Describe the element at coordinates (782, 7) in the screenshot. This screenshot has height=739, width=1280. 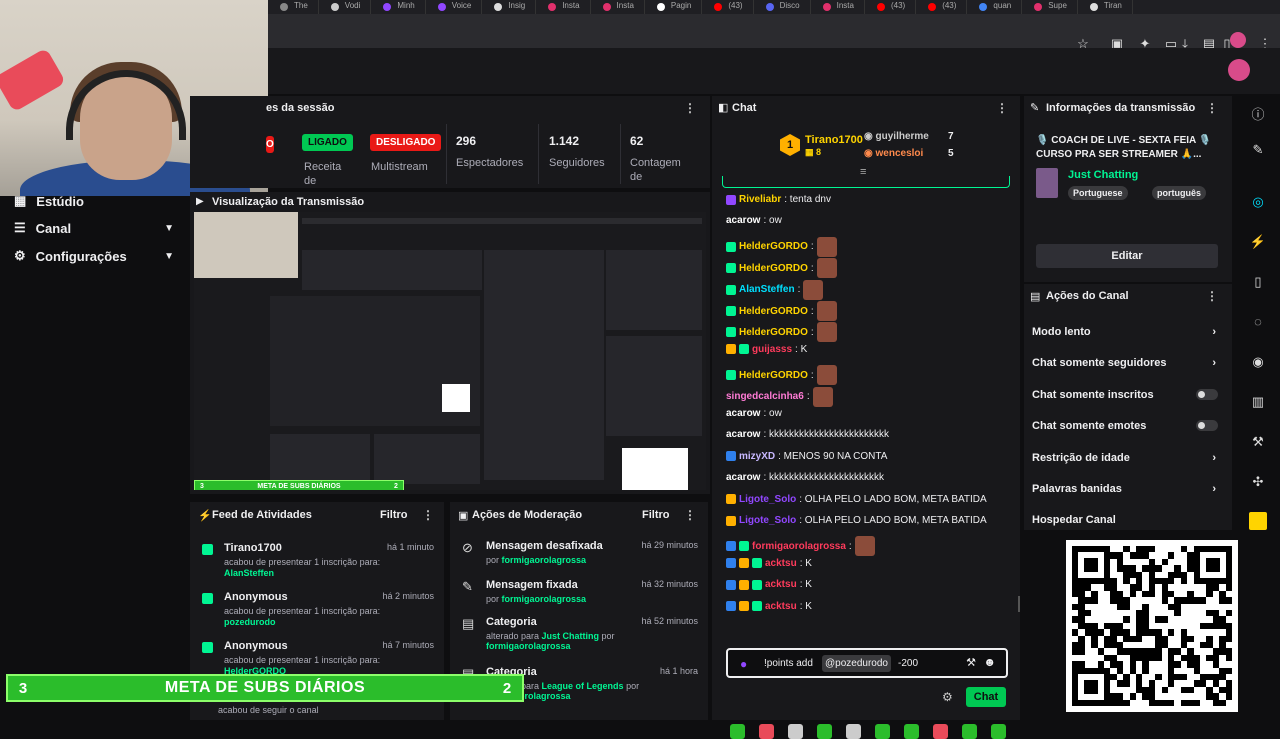
I see `browser-tab: Disco` at that location.